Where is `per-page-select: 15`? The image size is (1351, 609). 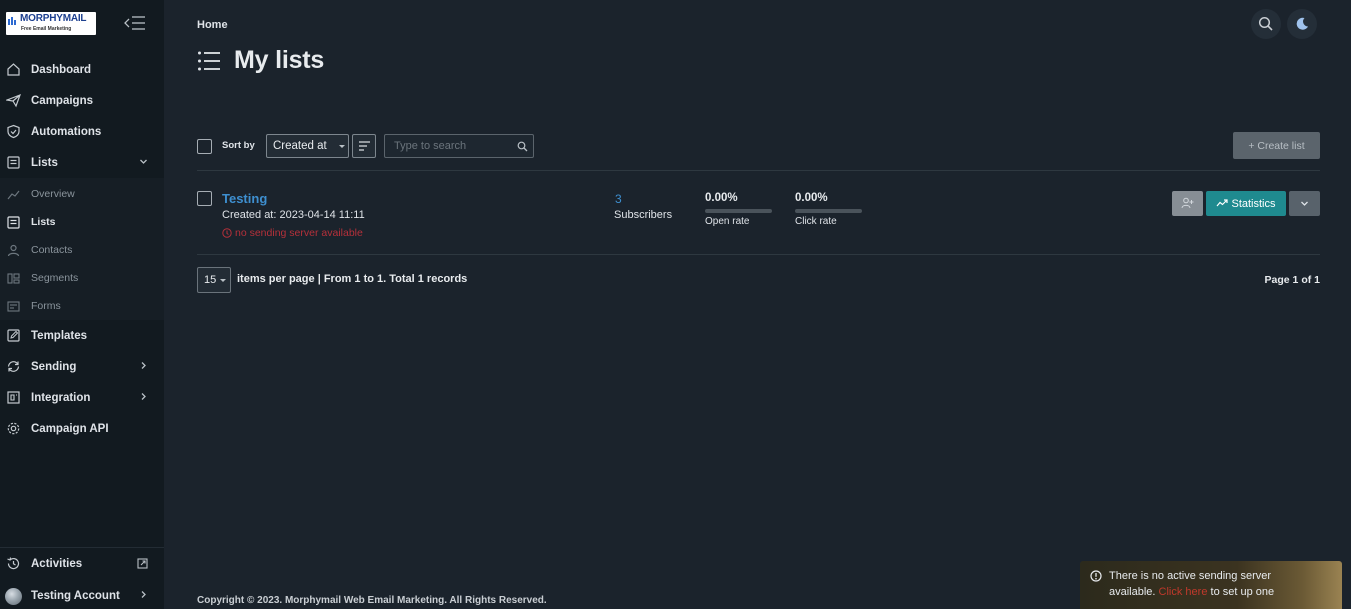
per-page-select: 15 is located at coordinates (214, 280).